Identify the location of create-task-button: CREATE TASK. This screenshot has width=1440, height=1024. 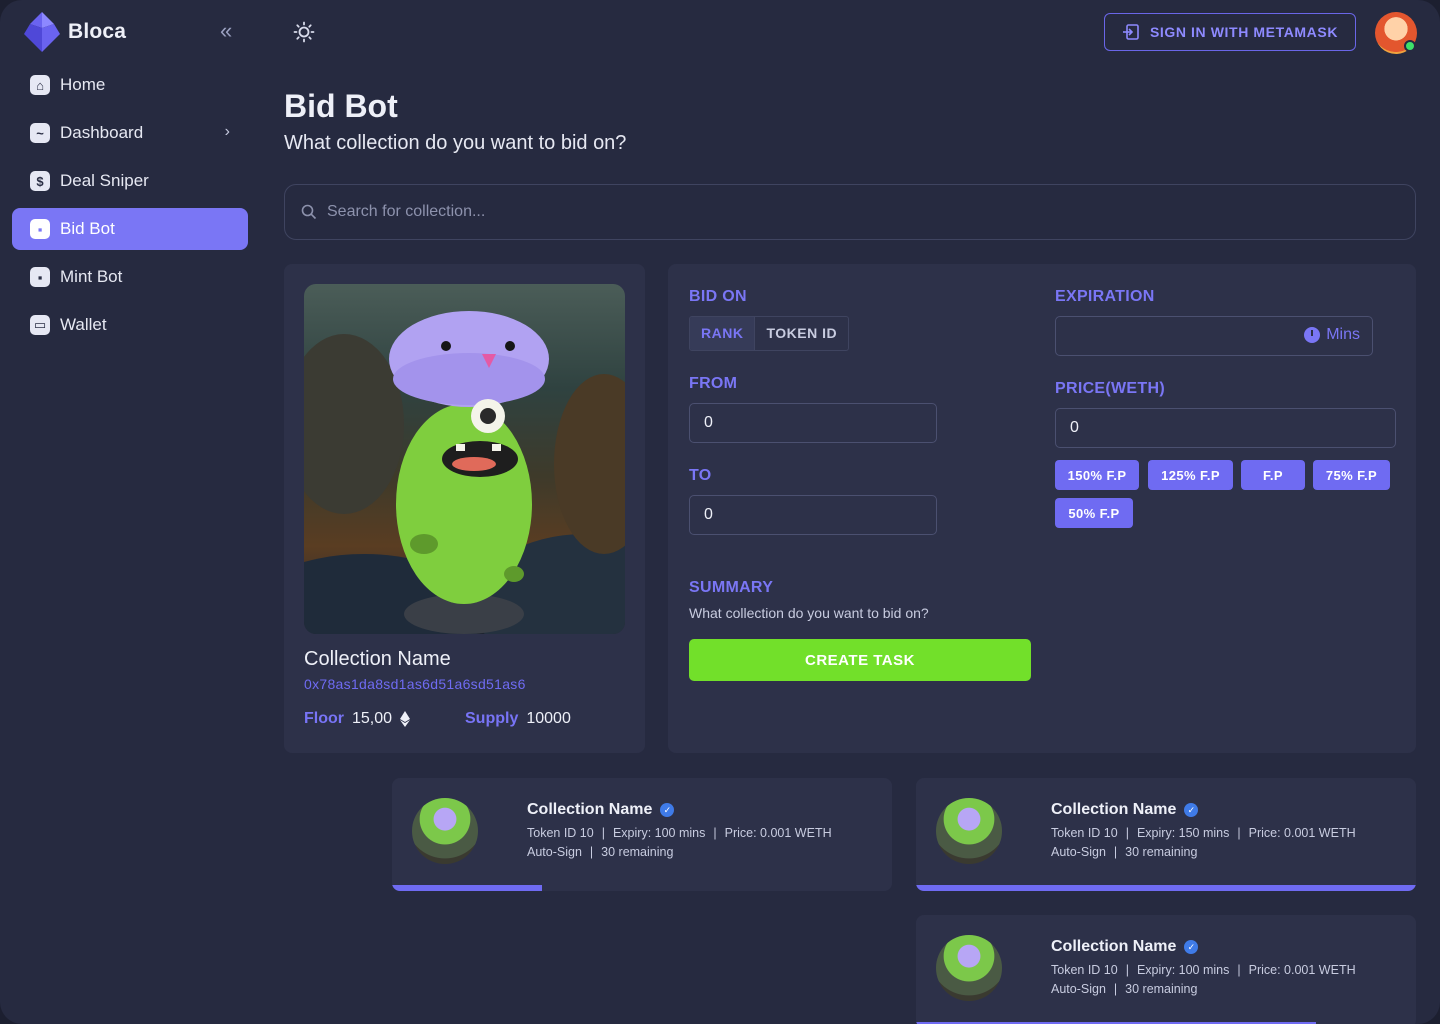
(860, 660).